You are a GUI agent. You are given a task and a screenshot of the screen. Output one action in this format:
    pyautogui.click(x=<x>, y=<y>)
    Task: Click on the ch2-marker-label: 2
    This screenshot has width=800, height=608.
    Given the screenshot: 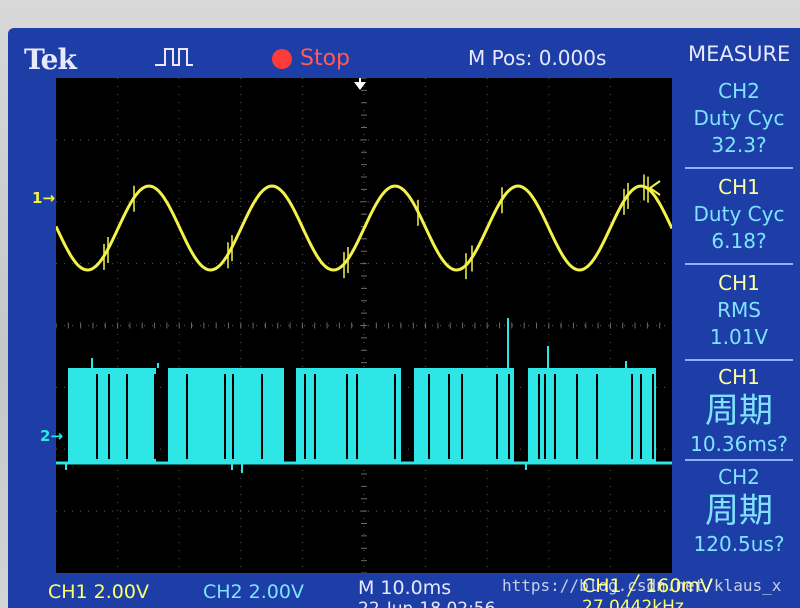 What is the action you would take?
    pyautogui.click(x=45, y=436)
    